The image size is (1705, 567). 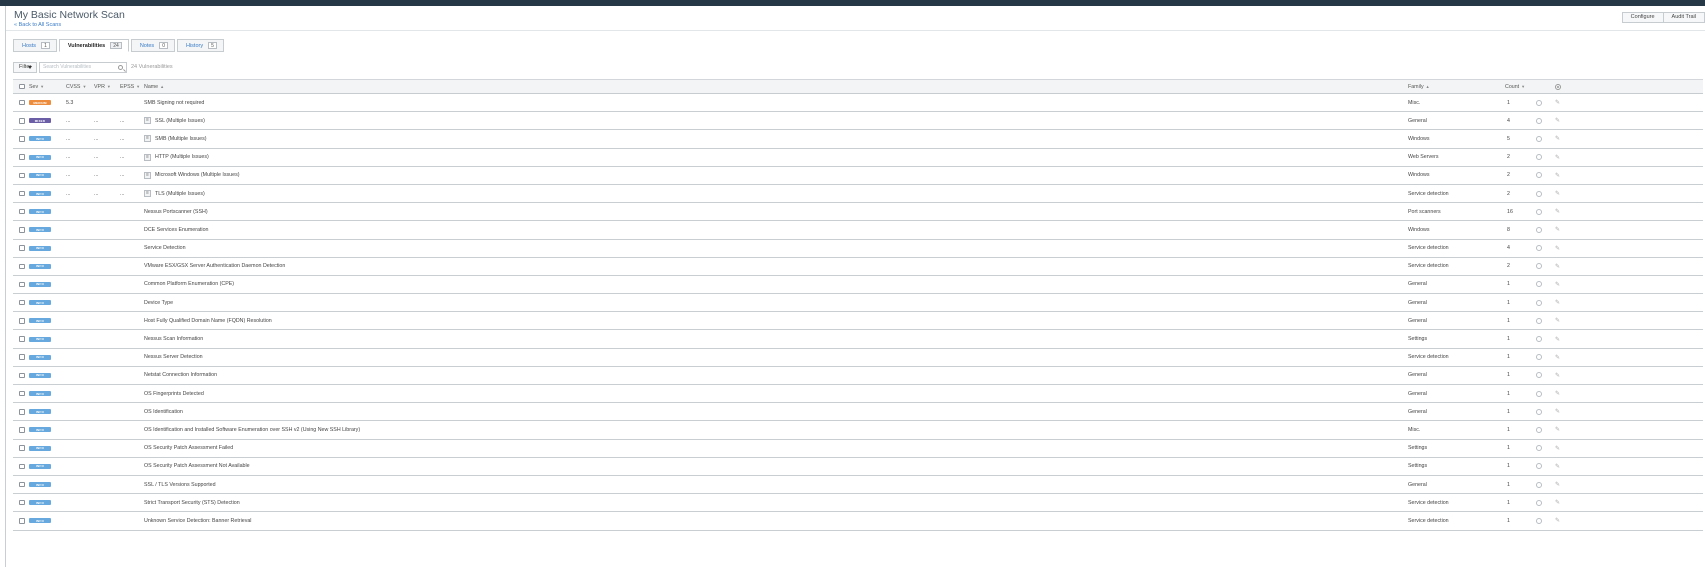 I want to click on vulnerability-name: TLS (Multiple Issues), so click(x=180, y=194).